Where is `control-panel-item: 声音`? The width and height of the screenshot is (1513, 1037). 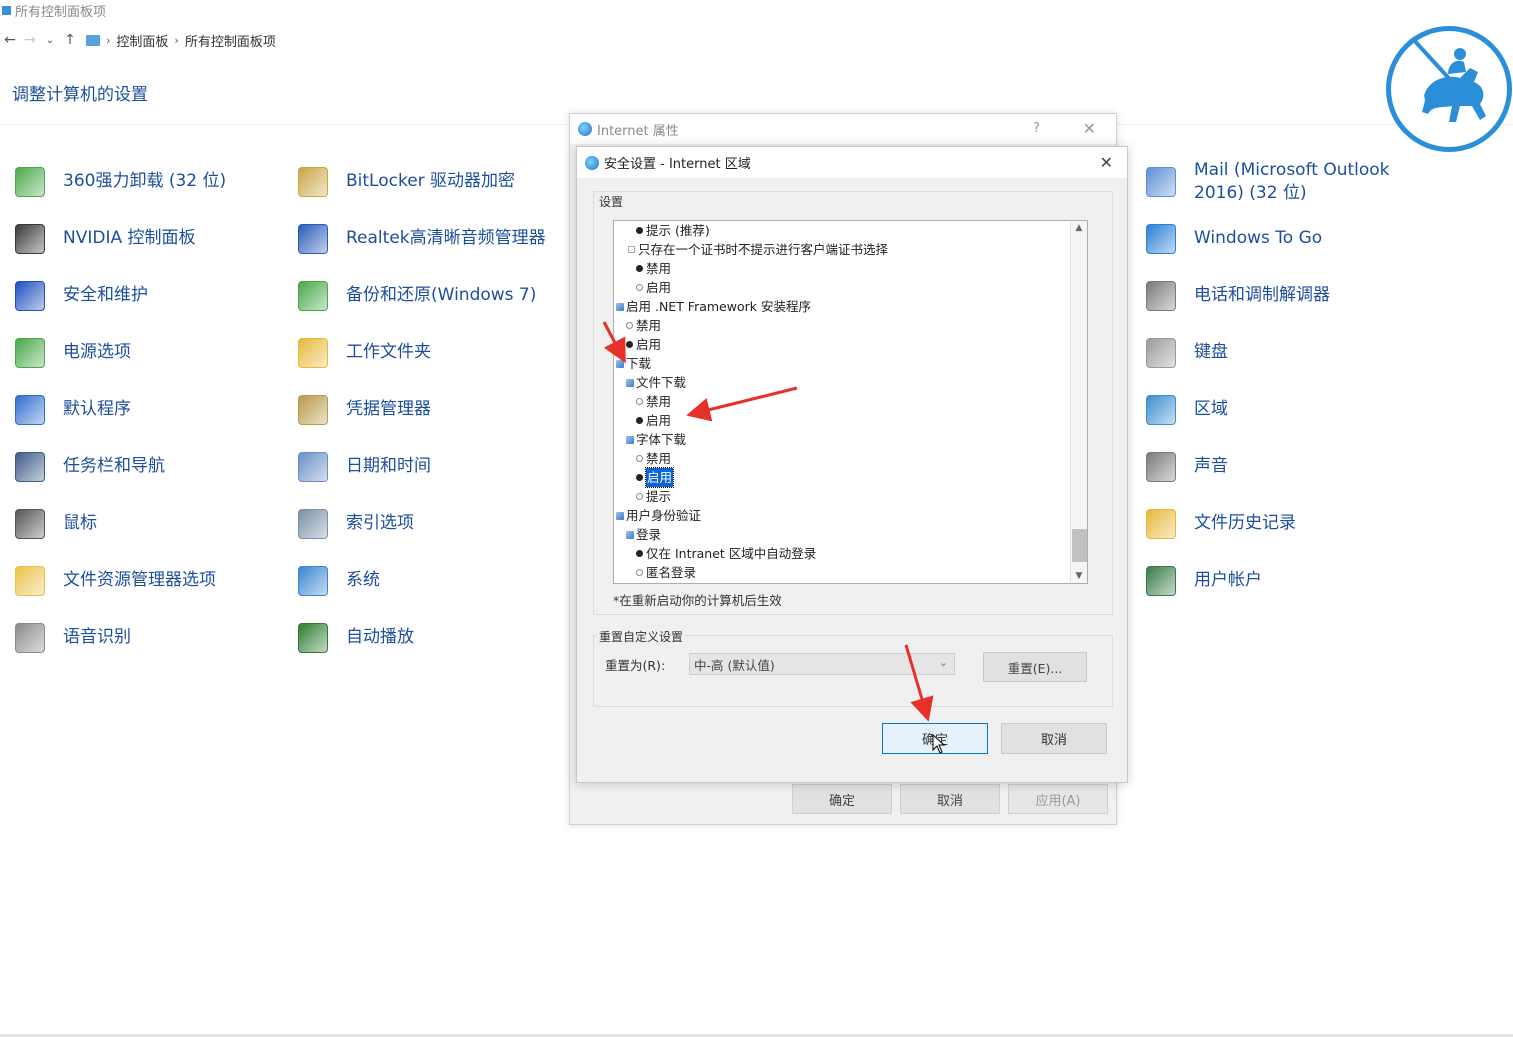 control-panel-item: 声音 is located at coordinates (1277, 466).